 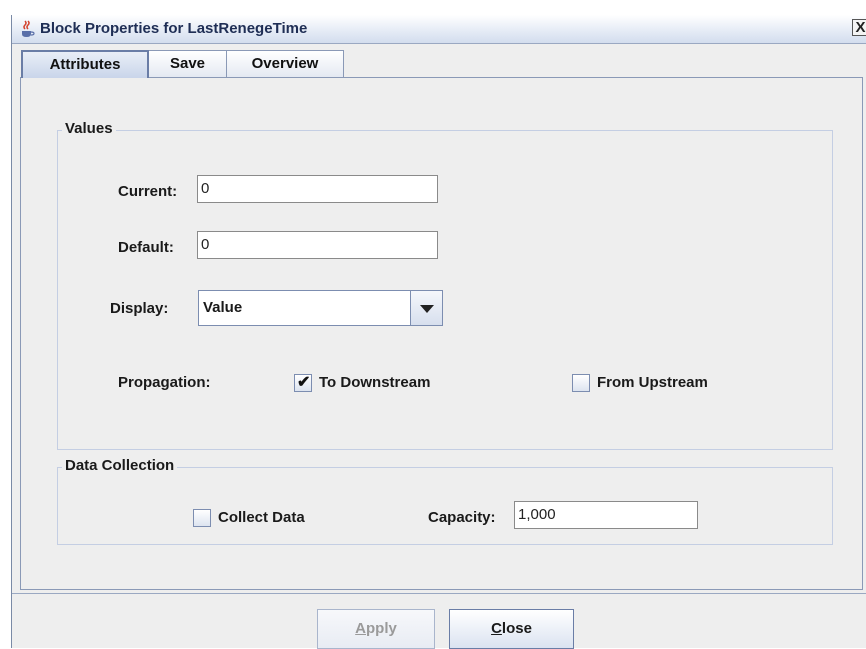 What do you see at coordinates (261, 517) in the screenshot?
I see `collect-data-label: Collect Data` at bounding box center [261, 517].